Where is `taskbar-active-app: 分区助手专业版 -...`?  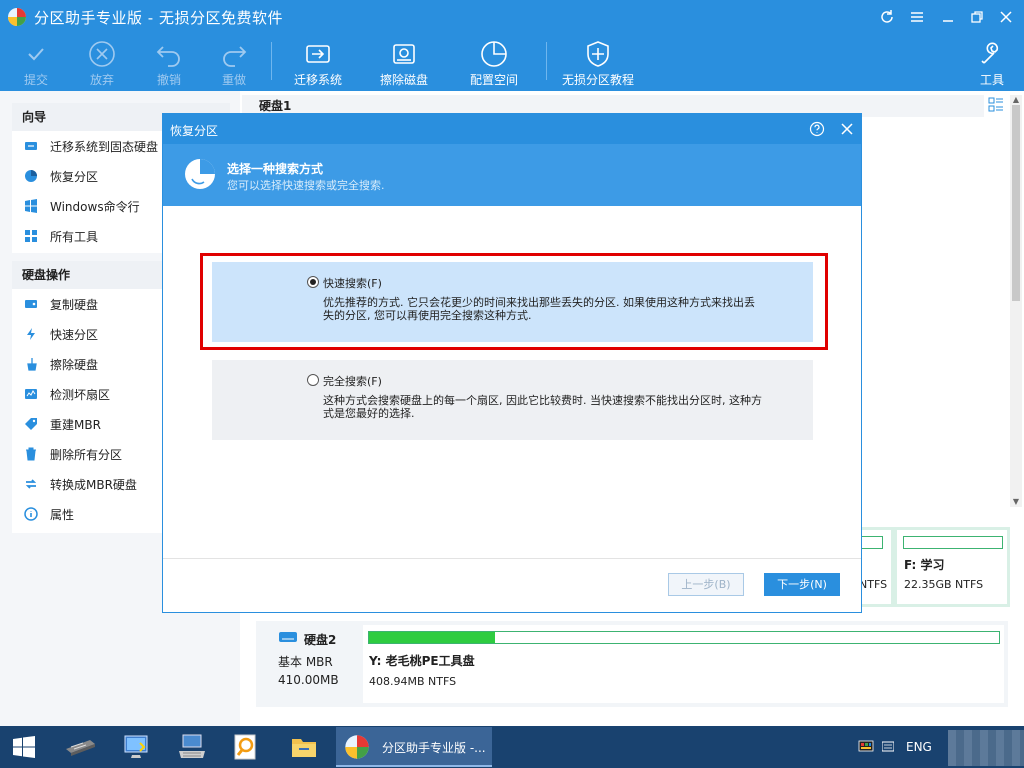
taskbar-active-app: 分区助手专业版 -... is located at coordinates (414, 747).